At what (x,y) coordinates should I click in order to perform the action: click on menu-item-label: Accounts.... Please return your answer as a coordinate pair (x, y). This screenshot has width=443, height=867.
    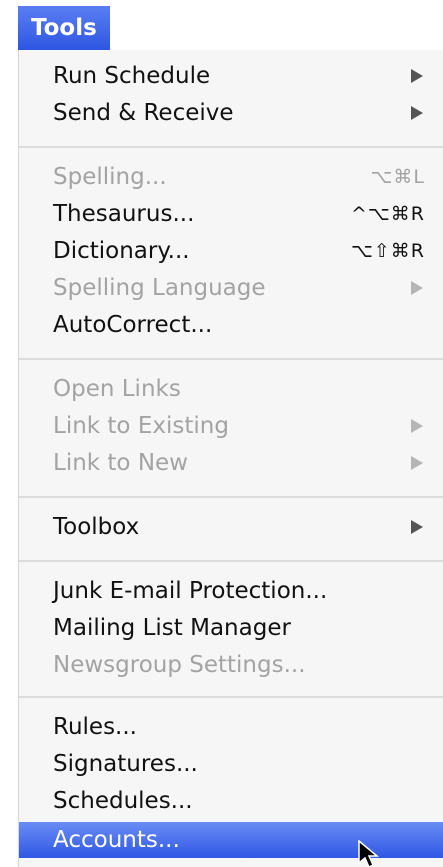
    Looking at the image, I should click on (116, 840).